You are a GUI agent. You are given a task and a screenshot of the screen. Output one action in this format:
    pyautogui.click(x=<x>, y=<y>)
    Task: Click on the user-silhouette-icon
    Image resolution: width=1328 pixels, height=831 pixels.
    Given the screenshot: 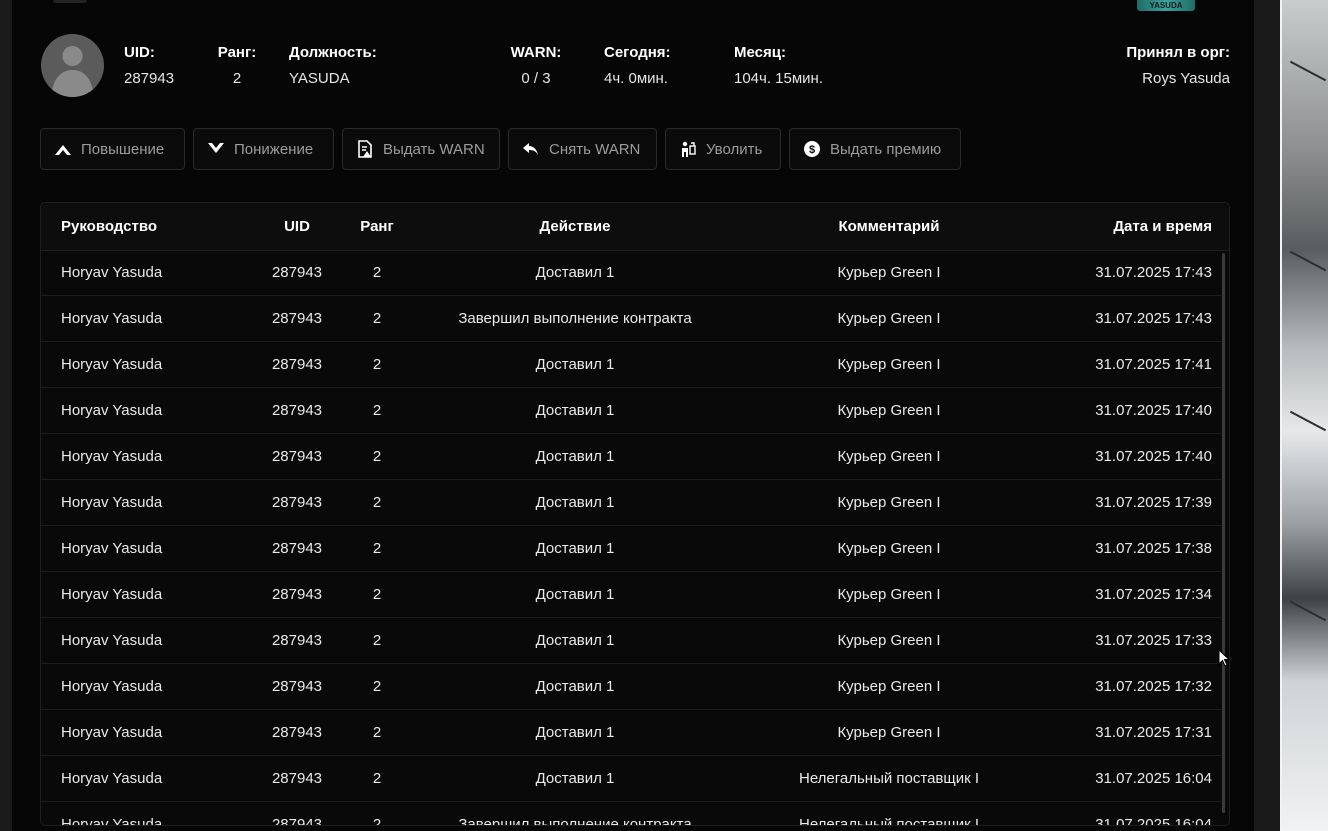 What is the action you would take?
    pyautogui.click(x=72, y=71)
    